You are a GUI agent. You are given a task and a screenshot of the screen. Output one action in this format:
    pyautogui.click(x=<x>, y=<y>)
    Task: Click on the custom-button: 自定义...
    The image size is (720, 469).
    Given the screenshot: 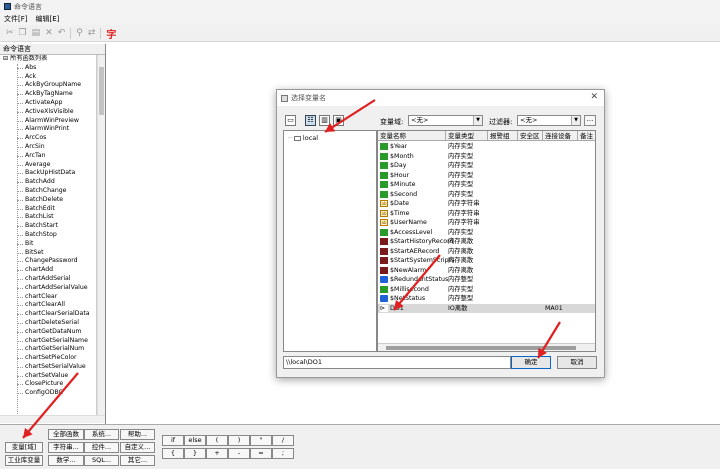 What is the action you would take?
    pyautogui.click(x=137, y=447)
    